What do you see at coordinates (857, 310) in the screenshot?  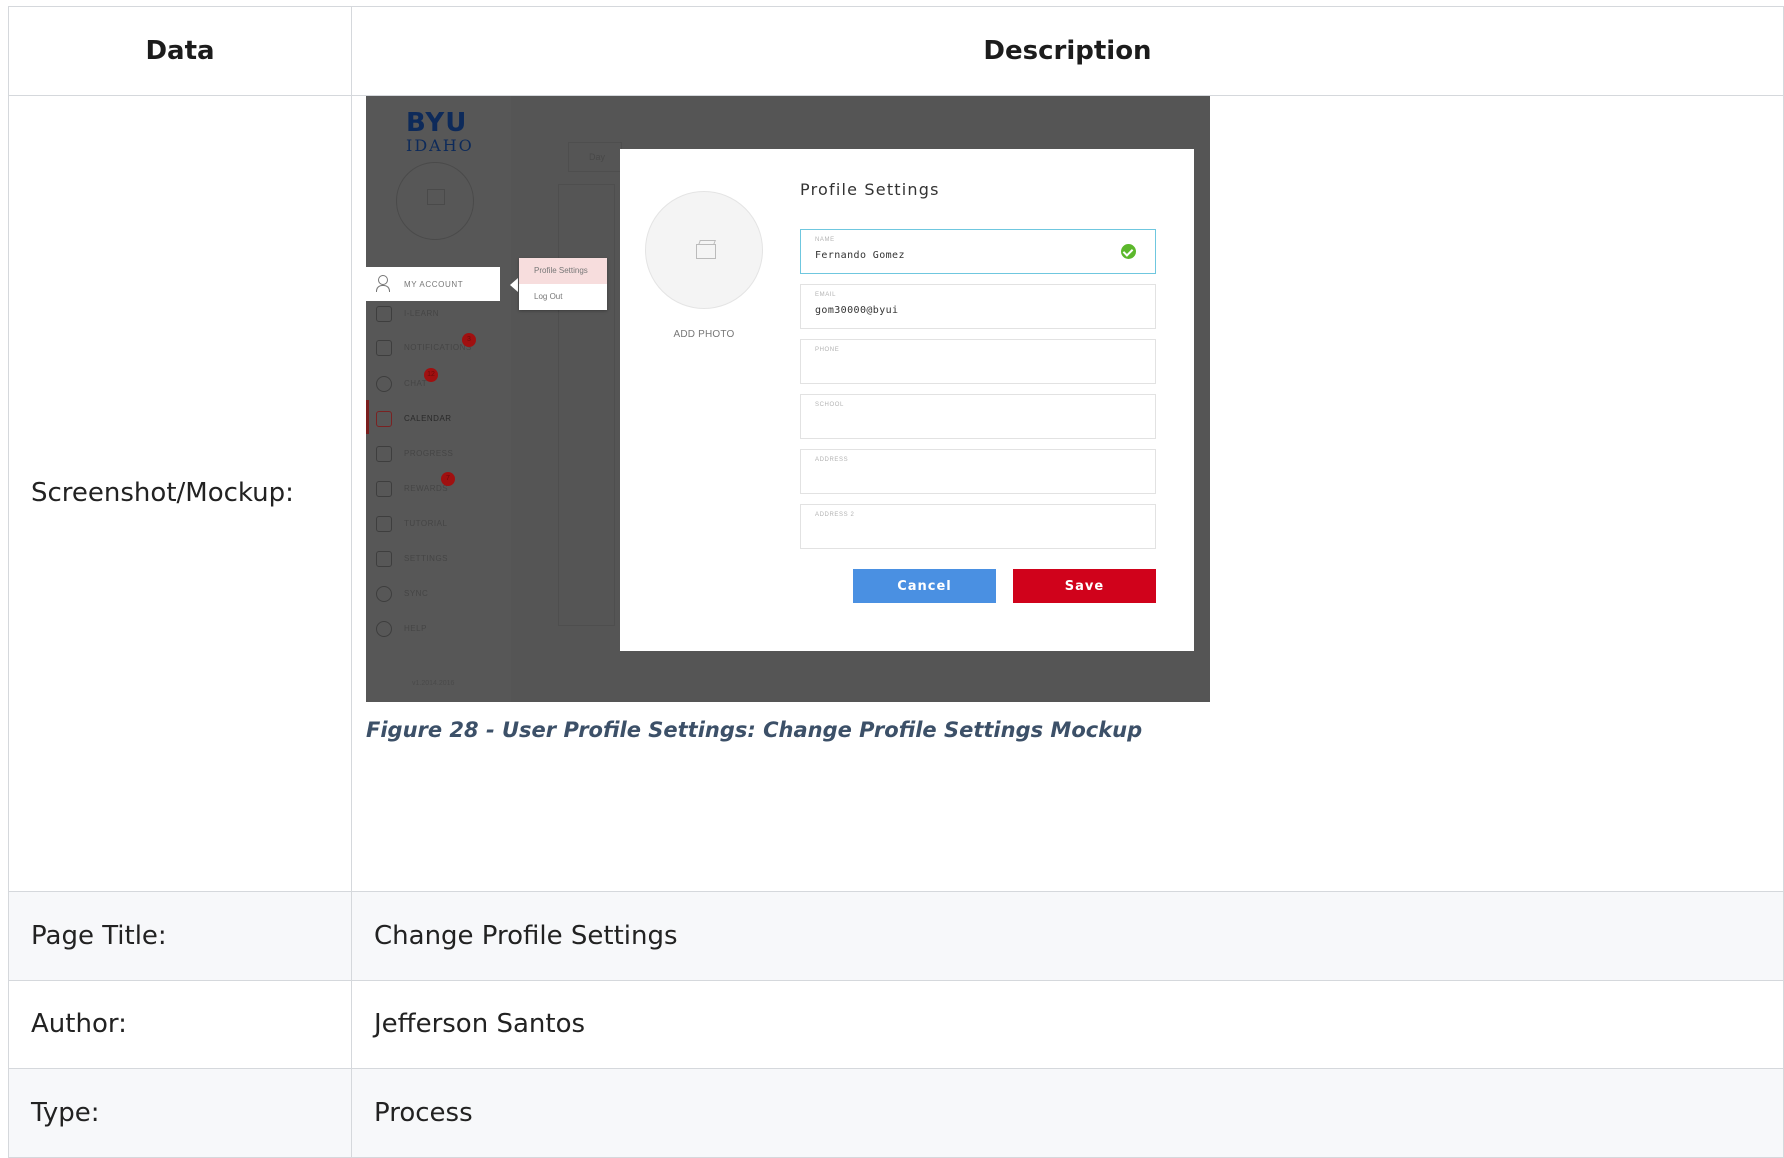 I see `field-value: gom30000@byui` at bounding box center [857, 310].